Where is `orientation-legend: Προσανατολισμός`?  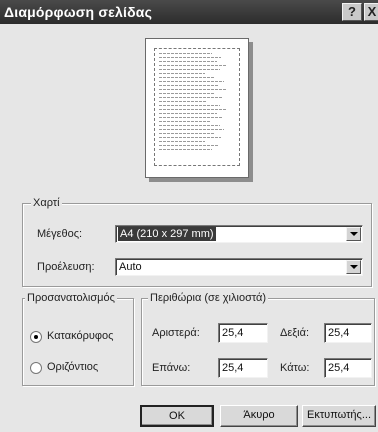
orientation-legend: Προσανατολισμός is located at coordinates (71, 298).